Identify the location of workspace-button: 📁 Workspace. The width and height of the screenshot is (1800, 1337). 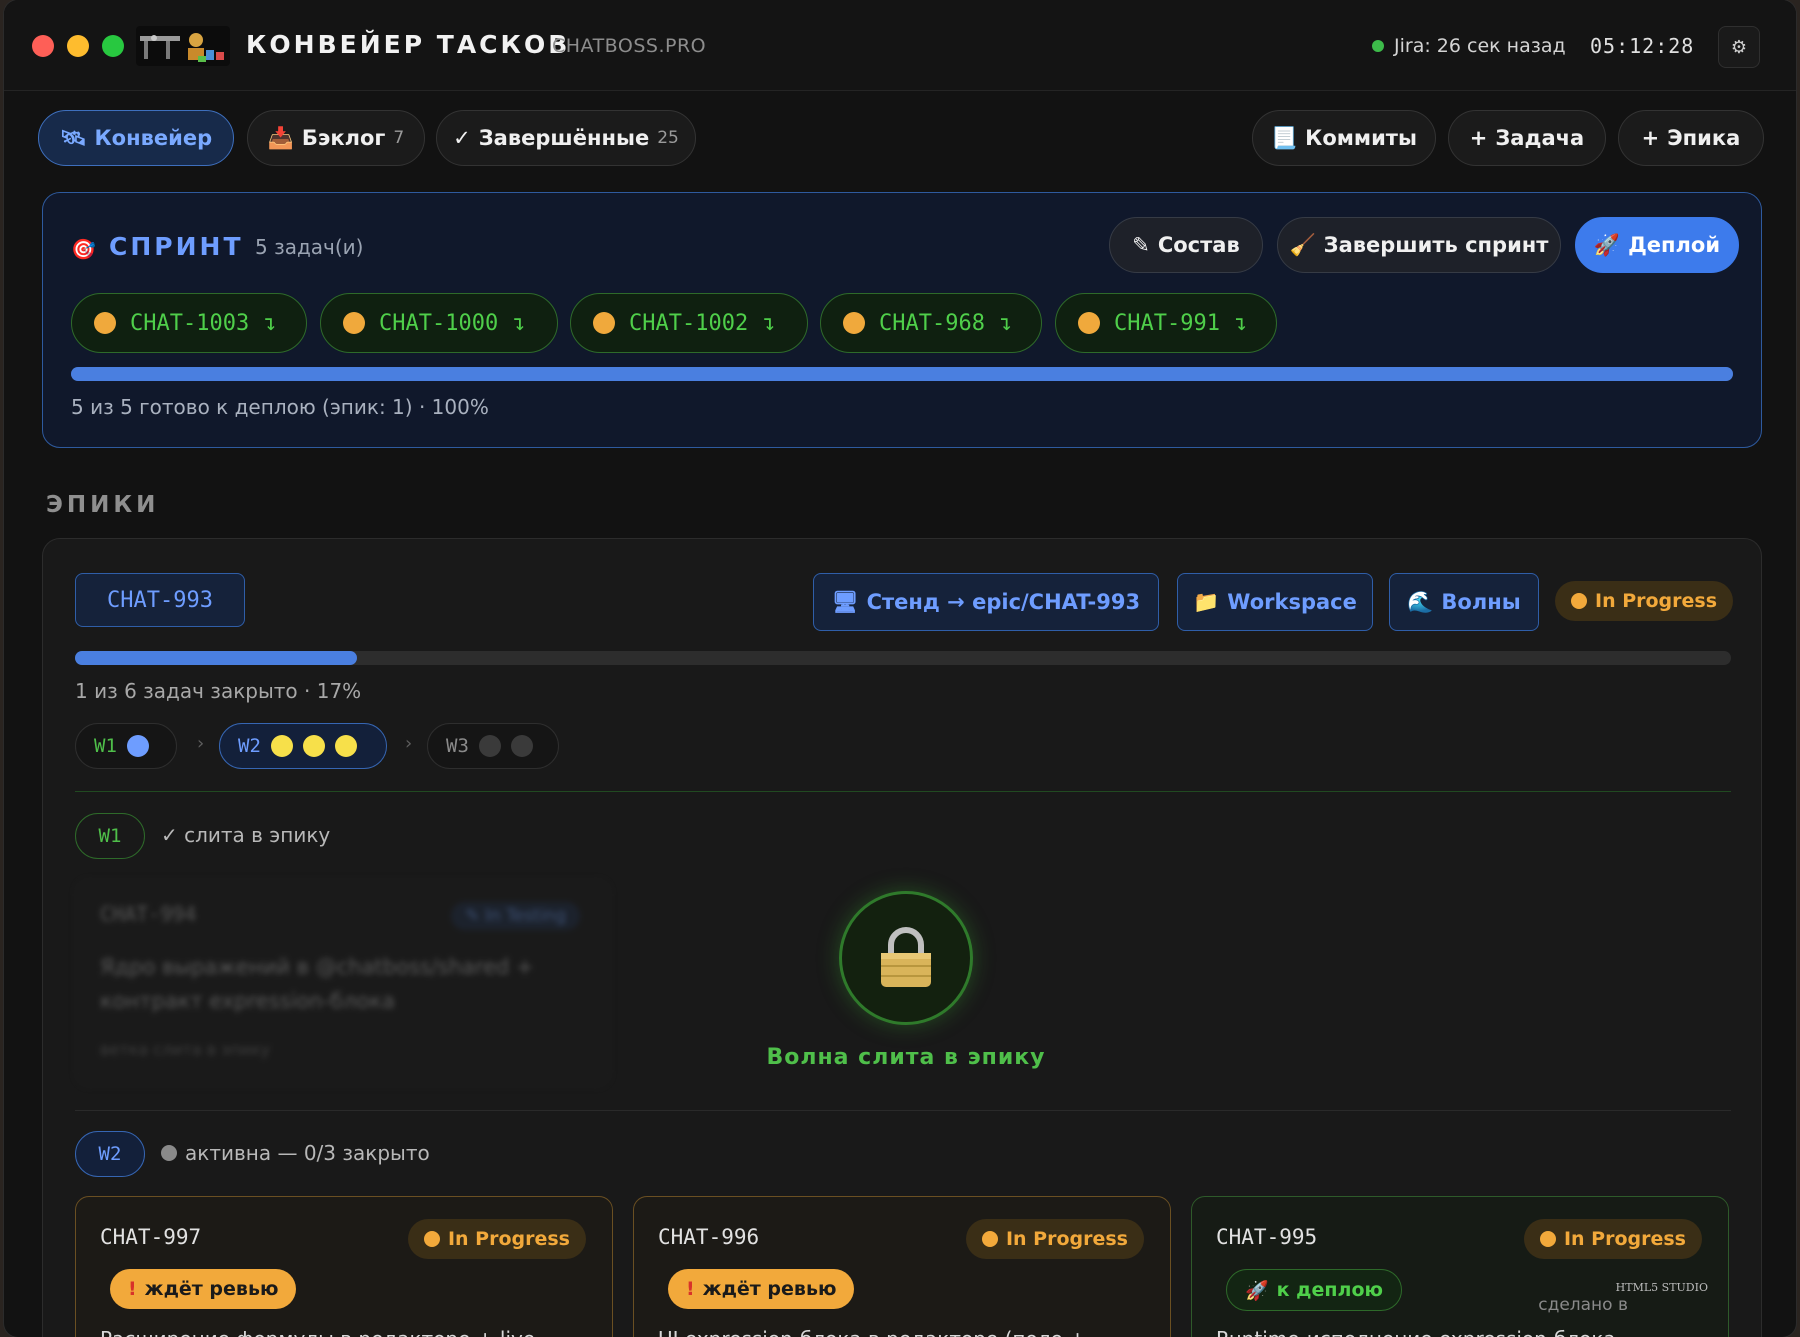
(1275, 602).